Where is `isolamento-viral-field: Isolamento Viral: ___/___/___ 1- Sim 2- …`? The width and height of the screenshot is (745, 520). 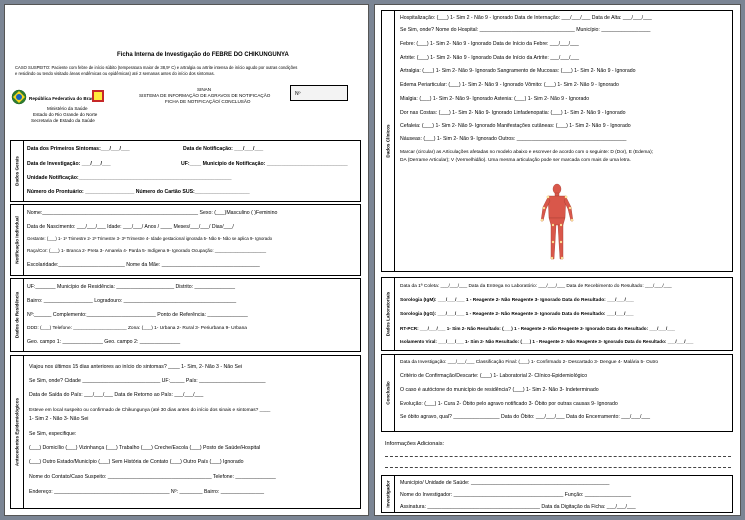
isolamento-viral-field: Isolamento Viral: ___/___/___ 1- Sim 2- … is located at coordinates (546, 342).